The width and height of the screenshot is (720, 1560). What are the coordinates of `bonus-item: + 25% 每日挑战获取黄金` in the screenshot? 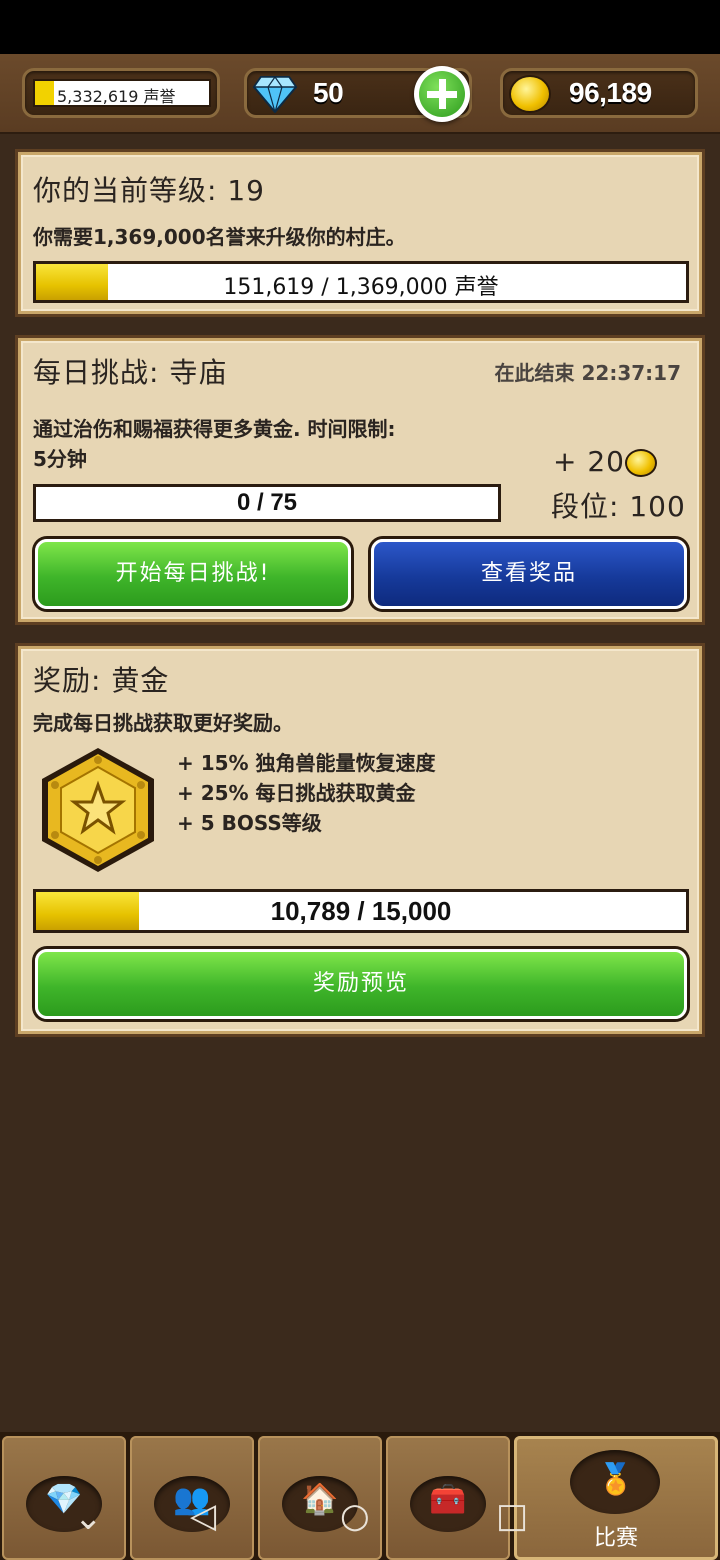 It's located at (296, 793).